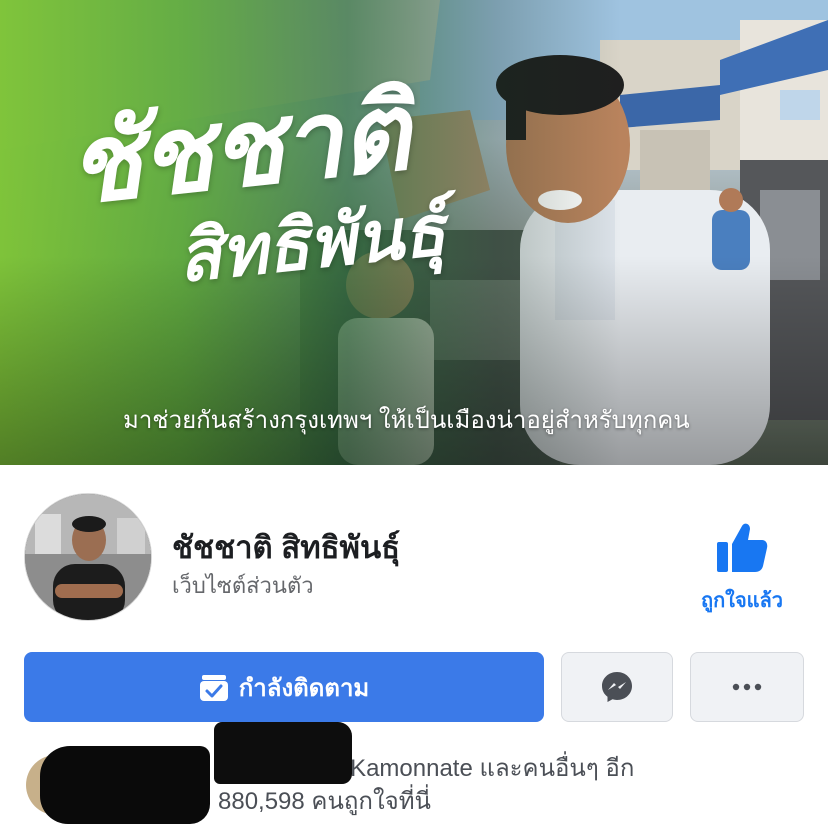  I want to click on following-button: กำลังติดตาม, so click(284, 687).